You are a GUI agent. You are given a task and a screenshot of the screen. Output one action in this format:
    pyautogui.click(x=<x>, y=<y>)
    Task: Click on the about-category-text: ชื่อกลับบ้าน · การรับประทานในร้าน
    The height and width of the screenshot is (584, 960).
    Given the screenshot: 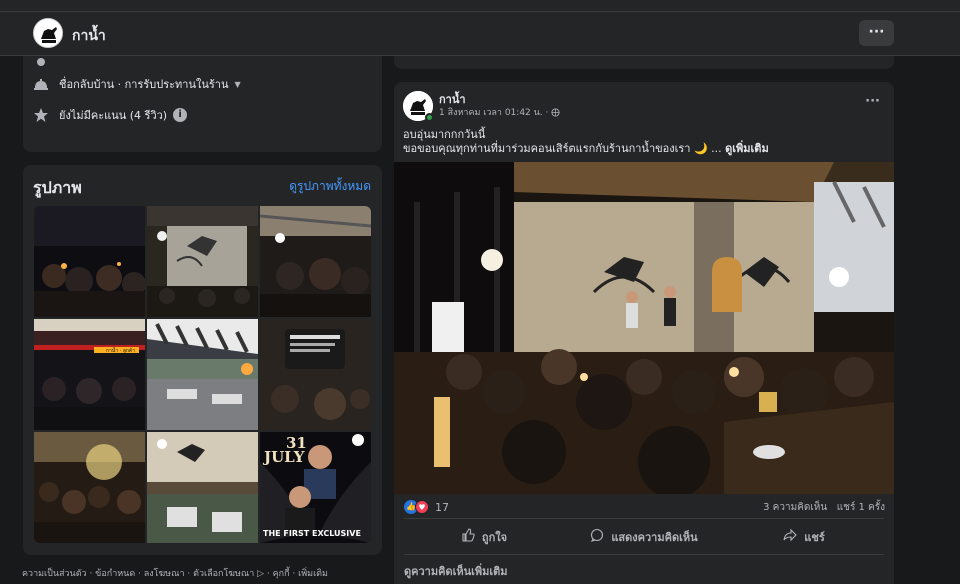 What is the action you would take?
    pyautogui.click(x=144, y=84)
    